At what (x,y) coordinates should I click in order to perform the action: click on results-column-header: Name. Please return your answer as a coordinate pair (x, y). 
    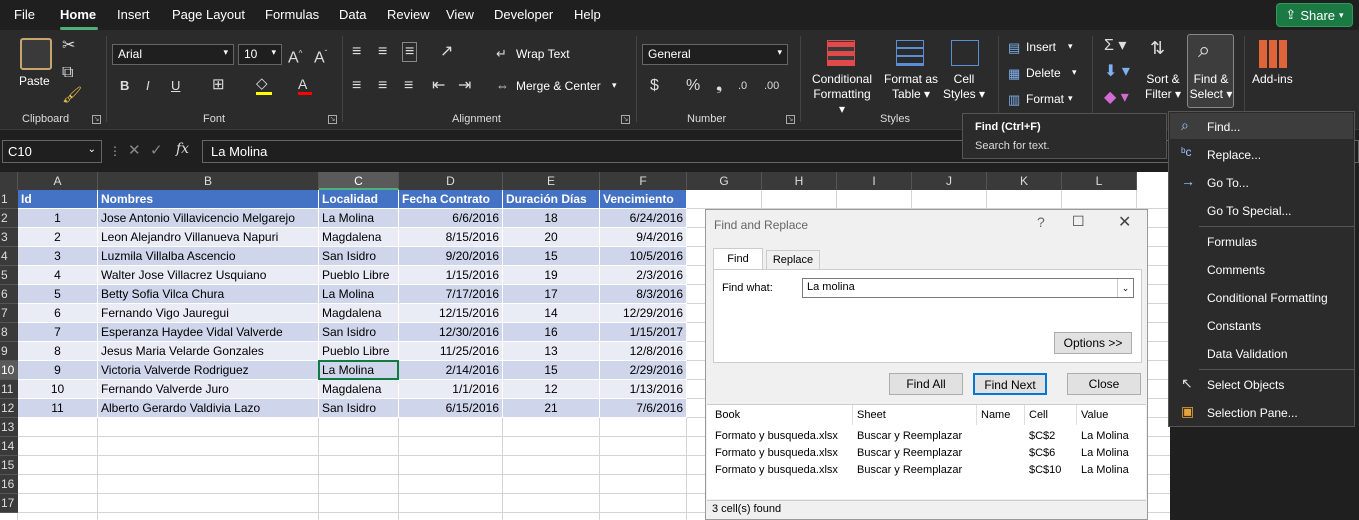
    Looking at the image, I should click on (995, 415).